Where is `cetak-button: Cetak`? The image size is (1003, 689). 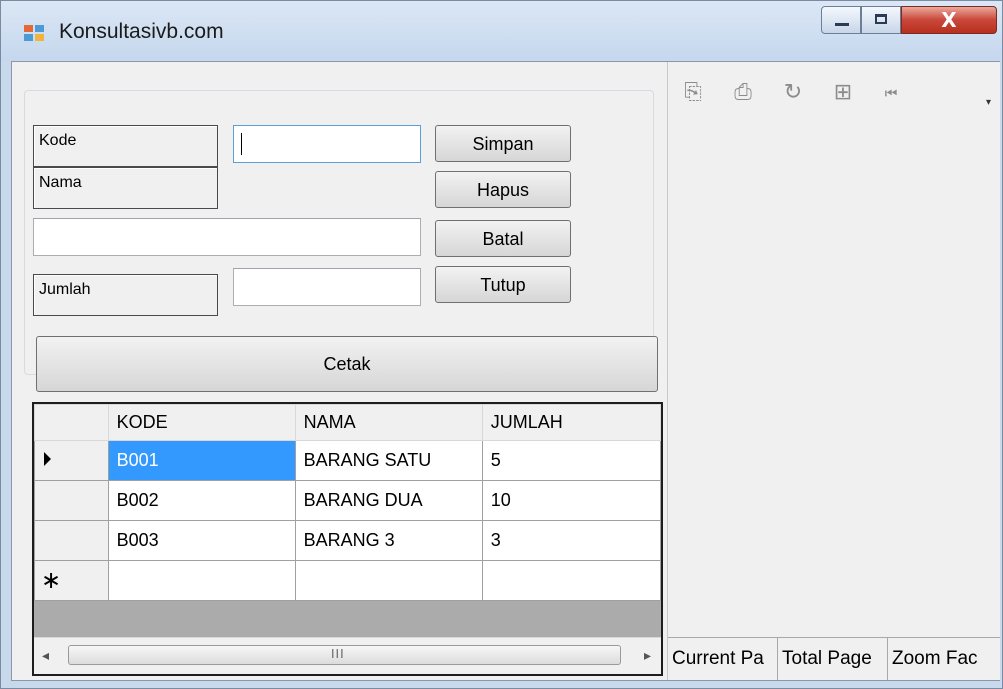
cetak-button: Cetak is located at coordinates (347, 364).